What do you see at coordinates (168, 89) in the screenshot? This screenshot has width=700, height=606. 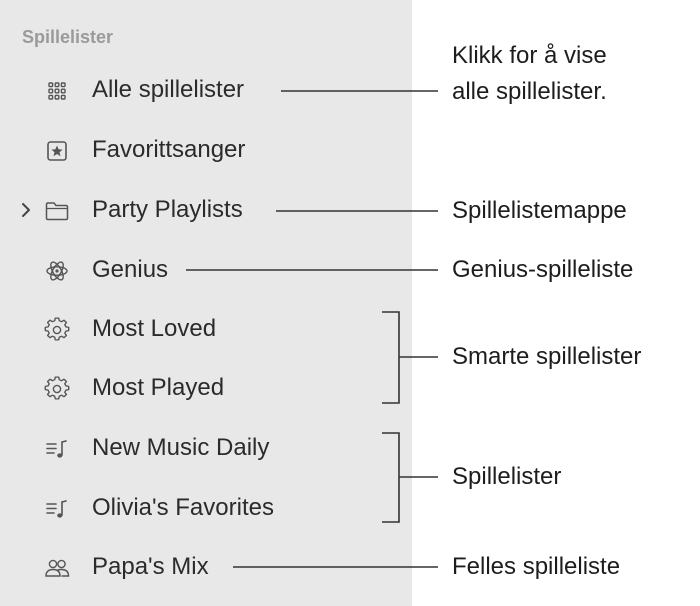 I see `sidebar-item-label: Alle spillelister` at bounding box center [168, 89].